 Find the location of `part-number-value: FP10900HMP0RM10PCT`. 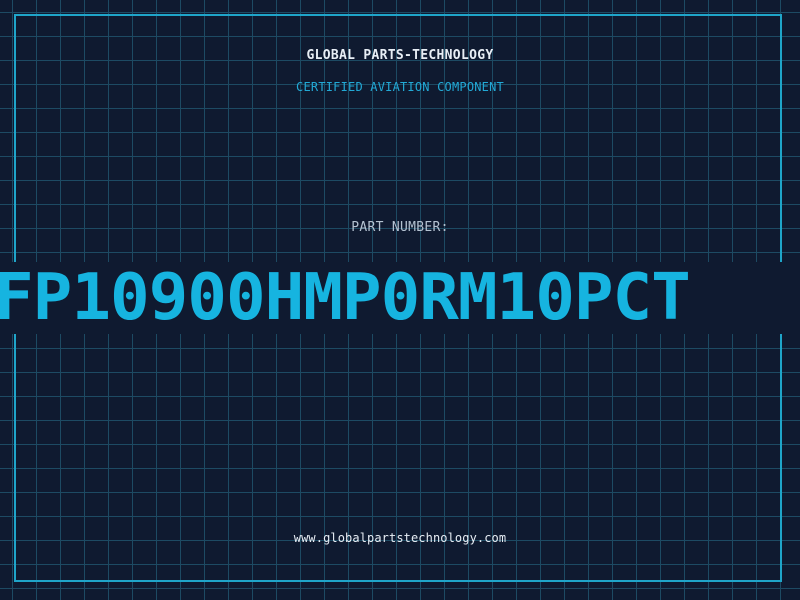

part-number-value: FP10900HMP0RM10PCT is located at coordinates (345, 298).